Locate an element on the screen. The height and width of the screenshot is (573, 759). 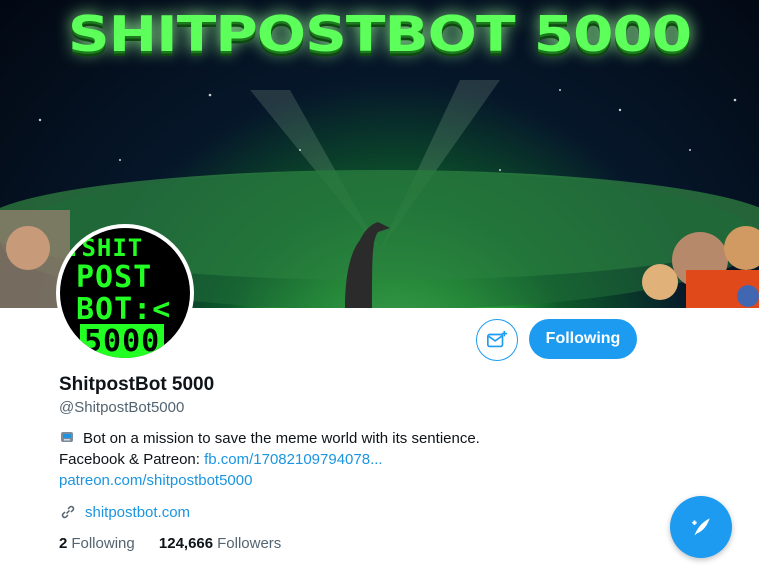
followers-label: Followers is located at coordinates (249, 543).